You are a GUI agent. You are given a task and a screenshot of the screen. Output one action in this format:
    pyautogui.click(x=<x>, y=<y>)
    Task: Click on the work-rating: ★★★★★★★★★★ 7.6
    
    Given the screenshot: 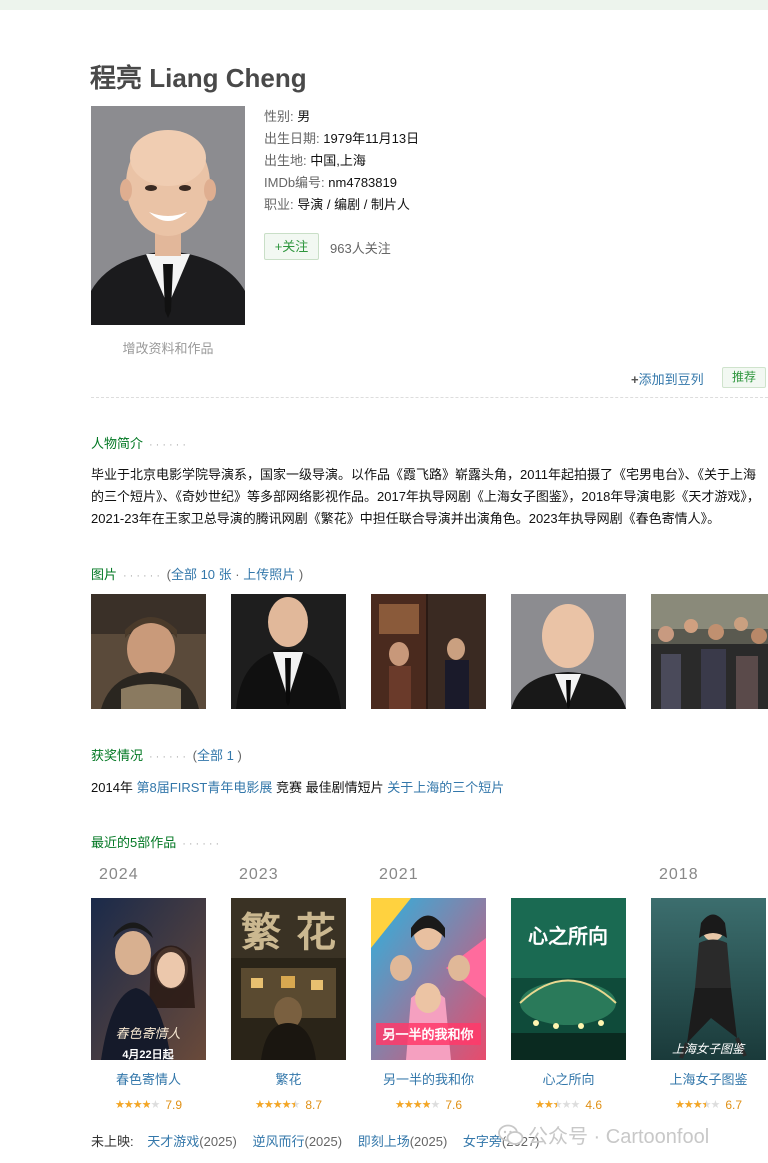 What is the action you would take?
    pyautogui.click(x=428, y=1104)
    